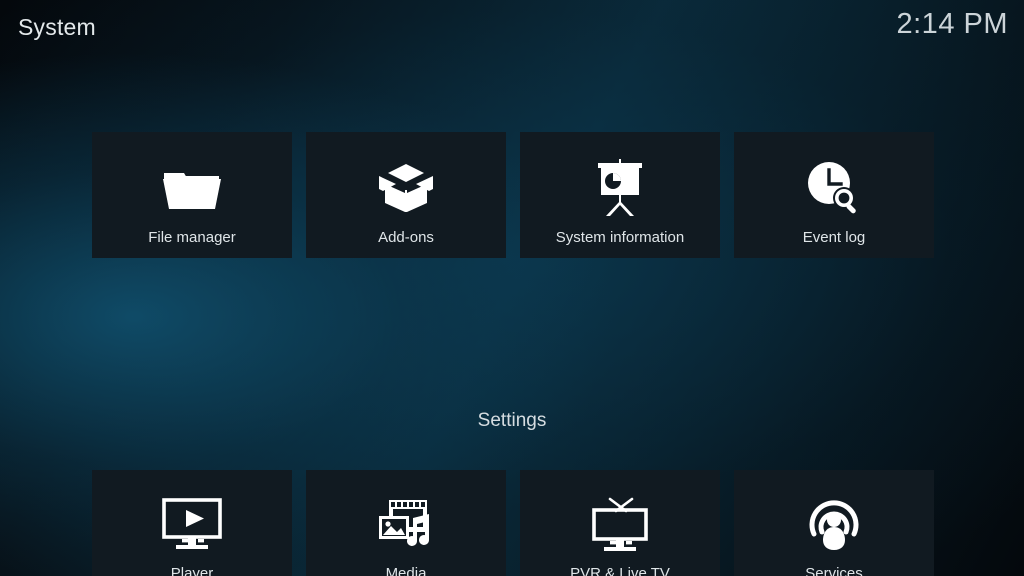  What do you see at coordinates (57, 27) in the screenshot?
I see `page-title: System` at bounding box center [57, 27].